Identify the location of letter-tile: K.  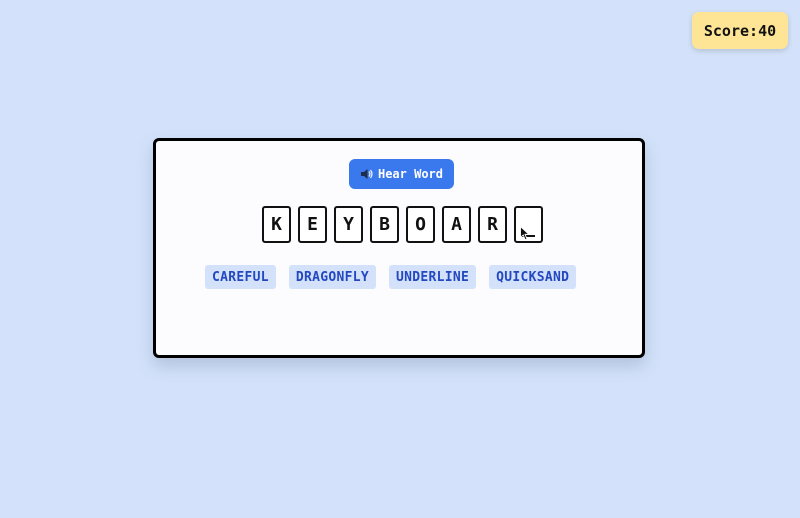
(276, 224).